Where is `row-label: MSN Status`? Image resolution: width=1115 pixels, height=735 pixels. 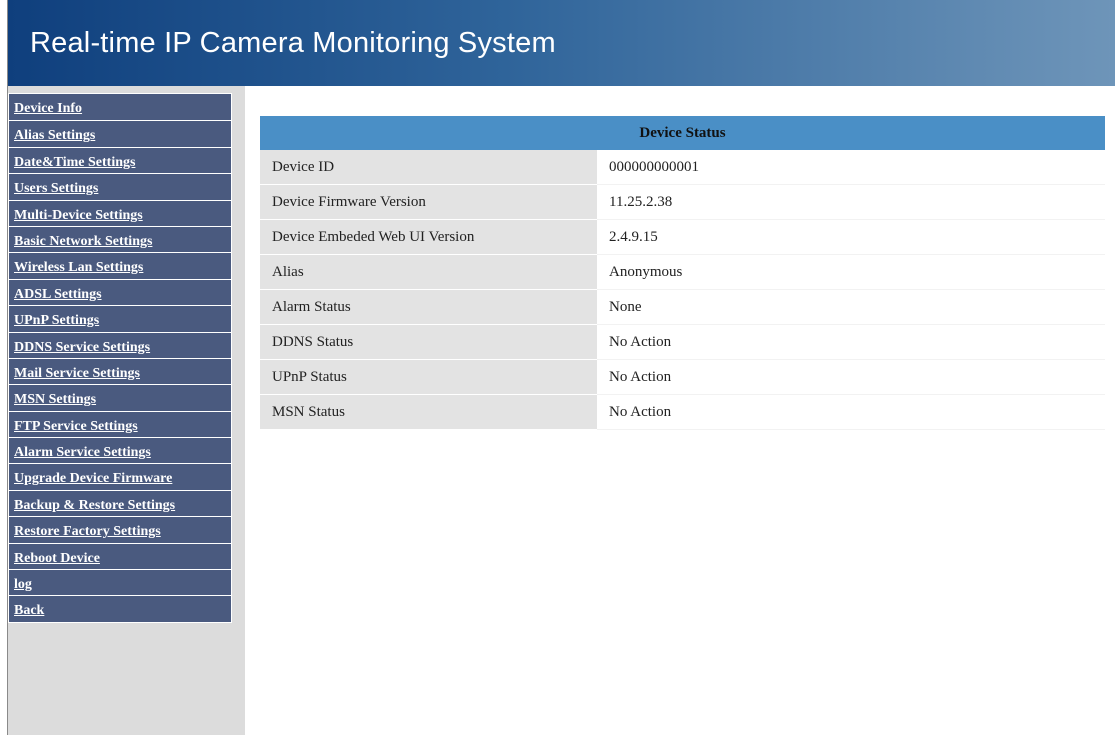
row-label: MSN Status is located at coordinates (428, 412).